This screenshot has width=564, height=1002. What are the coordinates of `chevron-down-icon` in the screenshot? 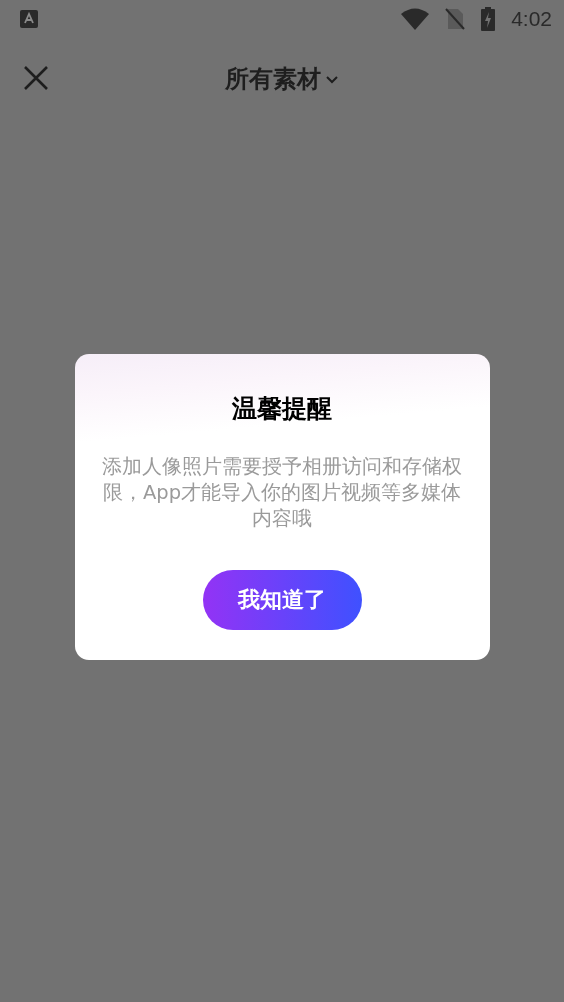 It's located at (332, 79).